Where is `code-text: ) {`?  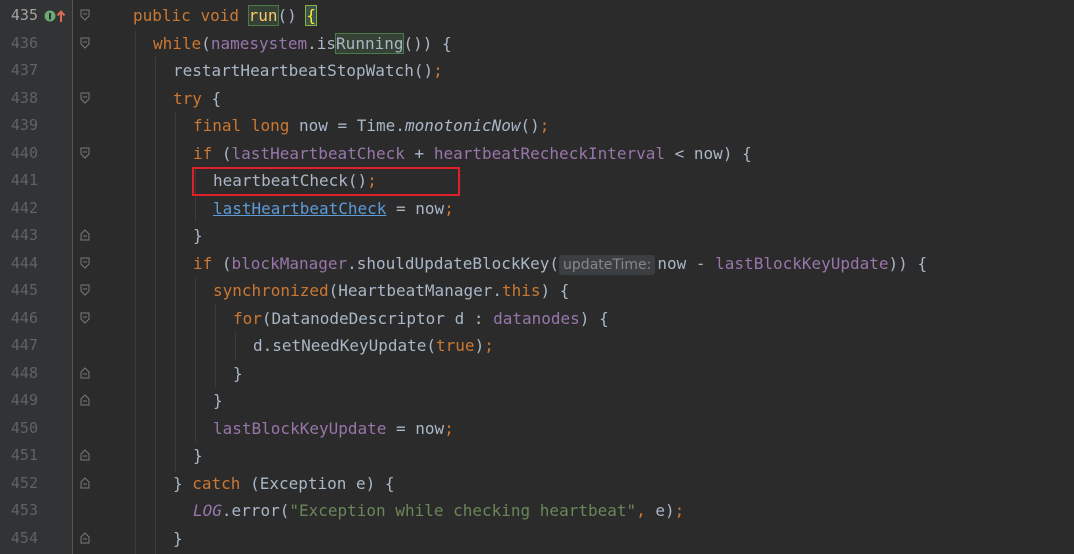
code-text: ) { is located at coordinates (555, 290).